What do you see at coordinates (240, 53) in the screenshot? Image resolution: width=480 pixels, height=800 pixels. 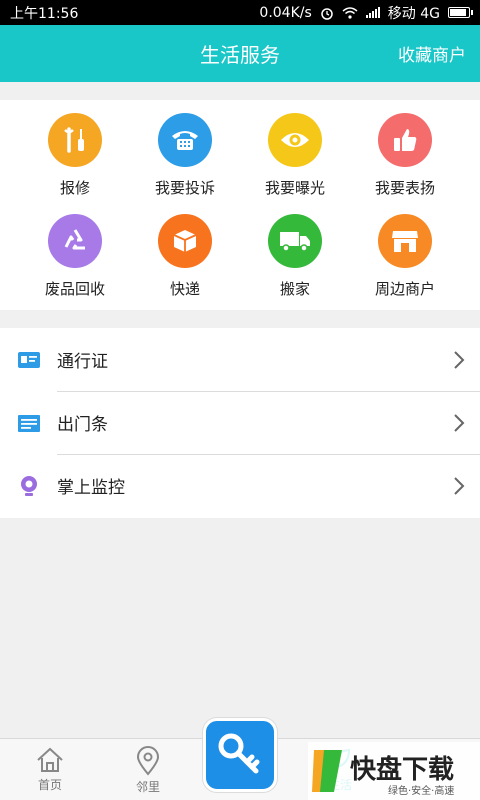 I see `header: 生活服务 收藏商户` at bounding box center [240, 53].